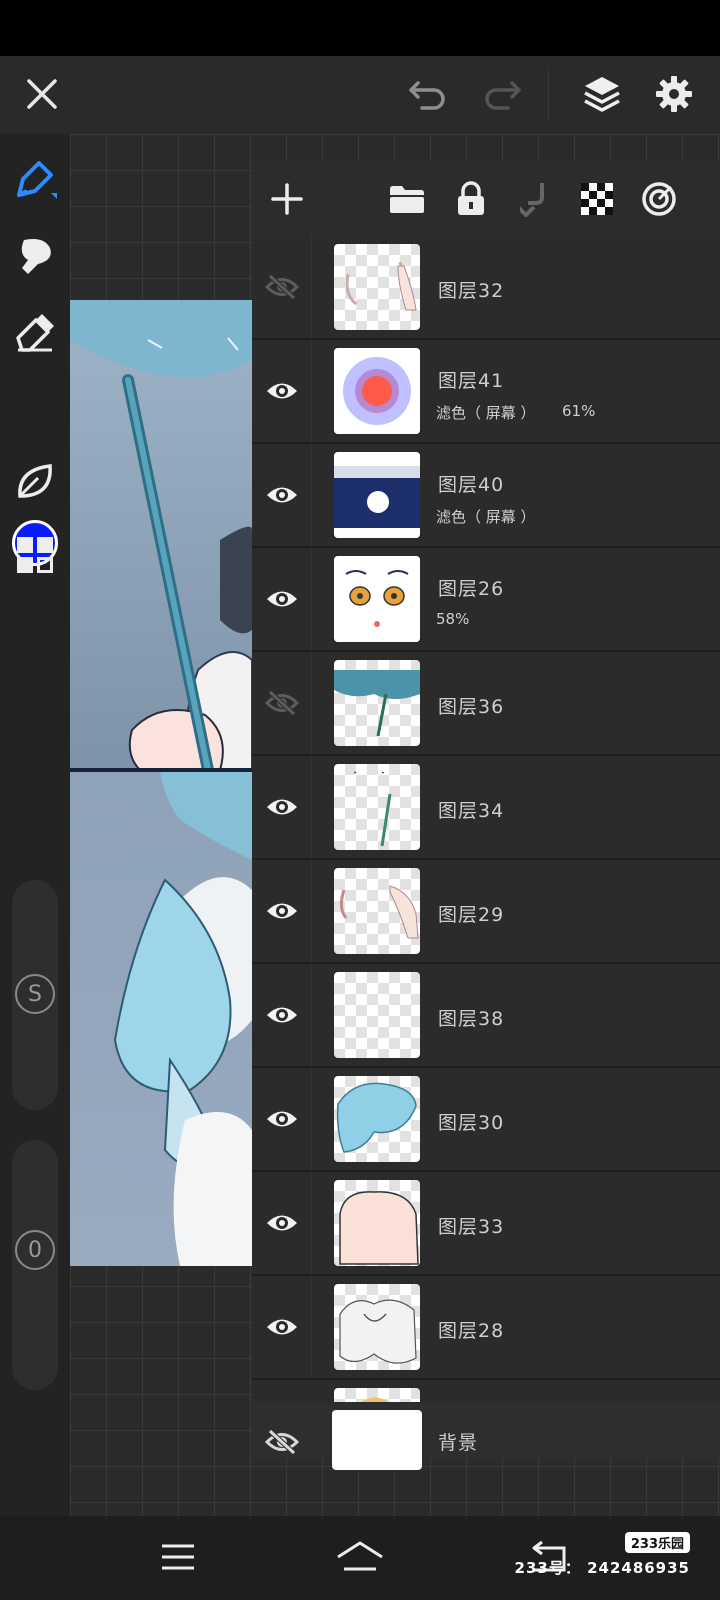  Describe the element at coordinates (471, 811) in the screenshot. I see `layer-name: 图层34` at that location.